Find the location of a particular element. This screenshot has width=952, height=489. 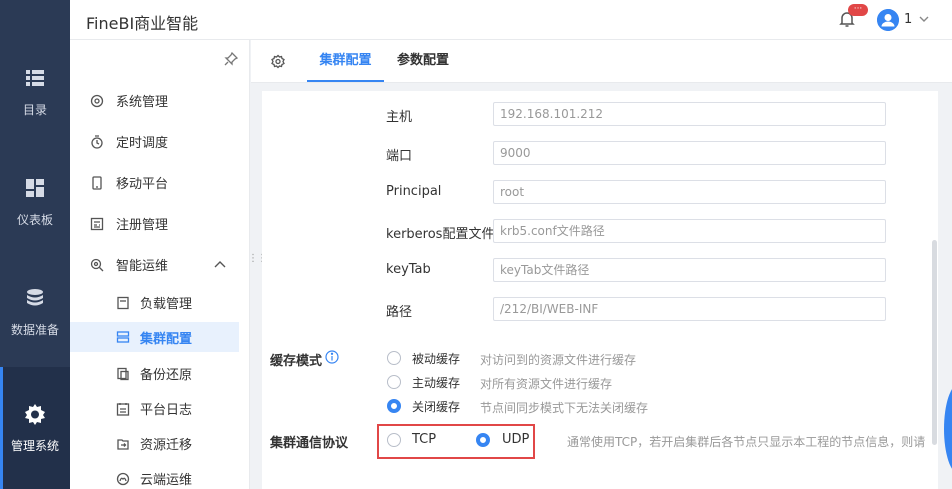

principal-field: root is located at coordinates (689, 192).